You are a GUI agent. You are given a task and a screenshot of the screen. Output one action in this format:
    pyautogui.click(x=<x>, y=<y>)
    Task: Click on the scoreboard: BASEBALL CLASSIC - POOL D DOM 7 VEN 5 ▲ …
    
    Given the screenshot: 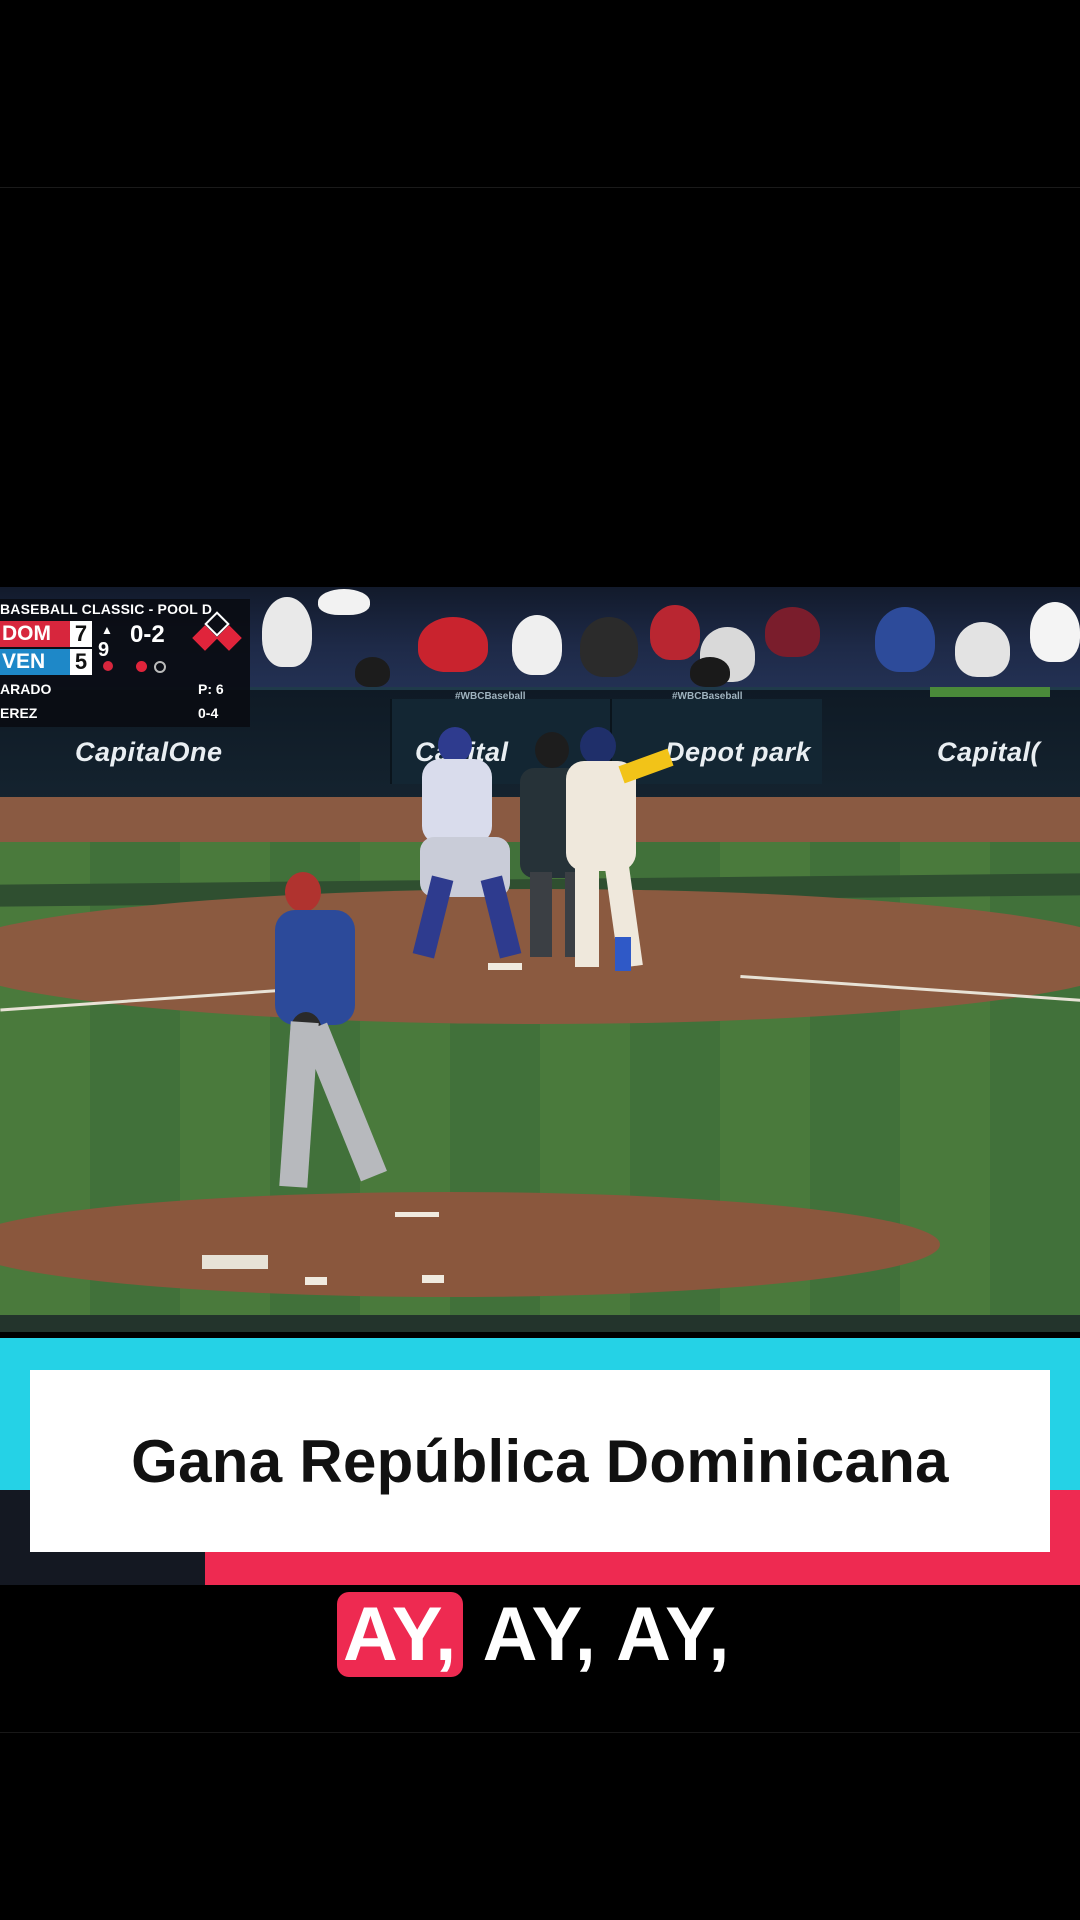 What is the action you would take?
    pyautogui.click(x=125, y=663)
    